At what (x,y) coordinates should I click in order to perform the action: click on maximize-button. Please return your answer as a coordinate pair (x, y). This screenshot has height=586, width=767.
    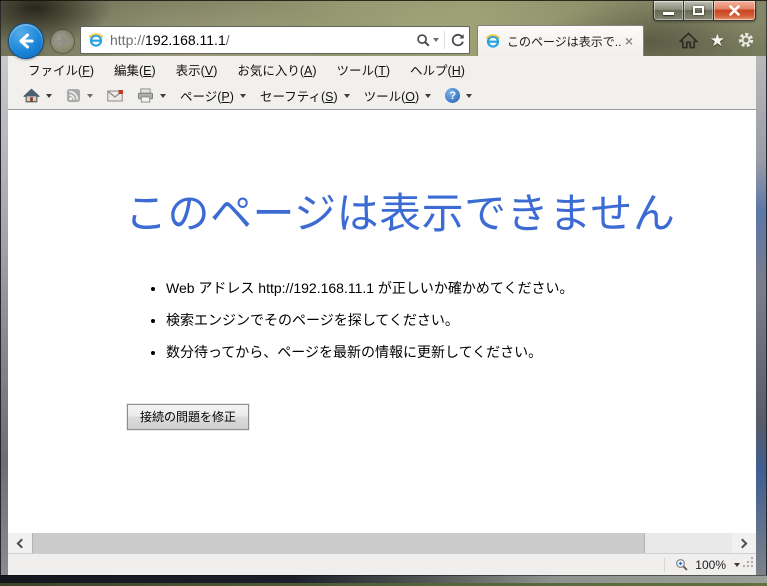
    Looking at the image, I should click on (698, 11).